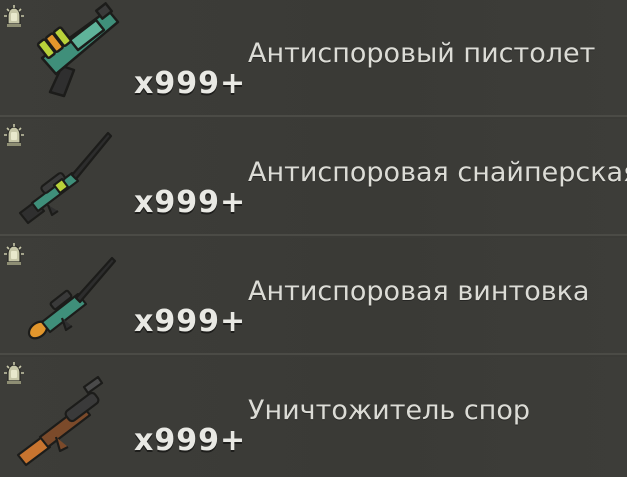 Image resolution: width=627 pixels, height=477 pixels. I want to click on antispore-rifle-icon, so click(72, 298).